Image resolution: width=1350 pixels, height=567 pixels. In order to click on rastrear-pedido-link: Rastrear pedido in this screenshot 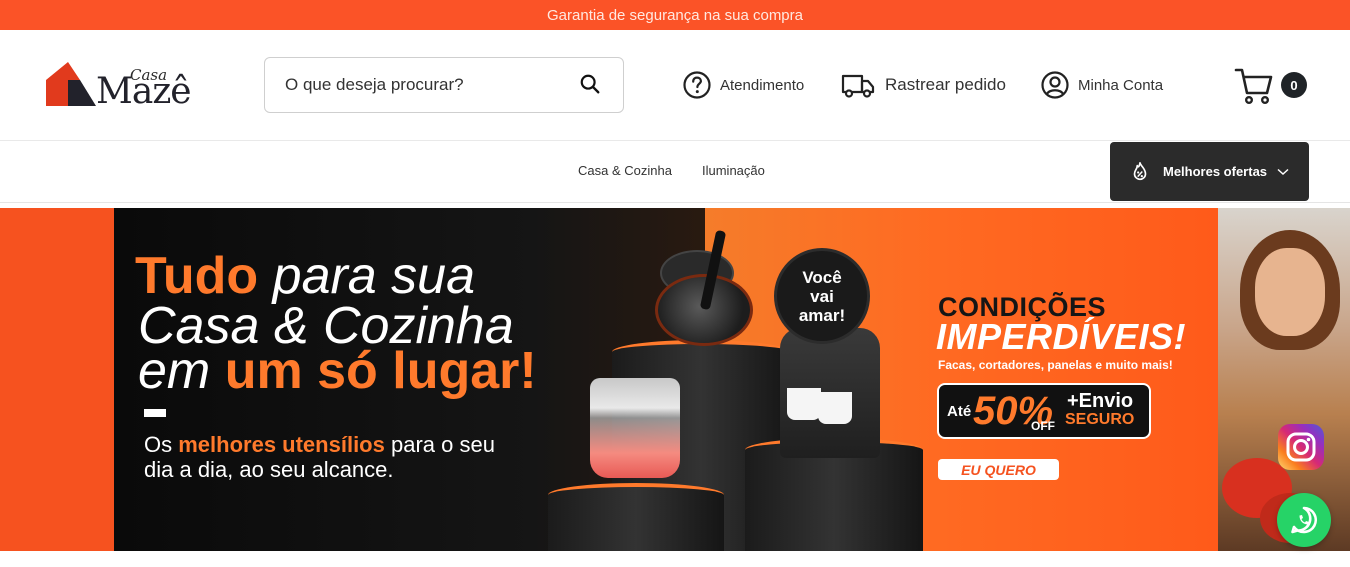, I will do `click(923, 85)`.